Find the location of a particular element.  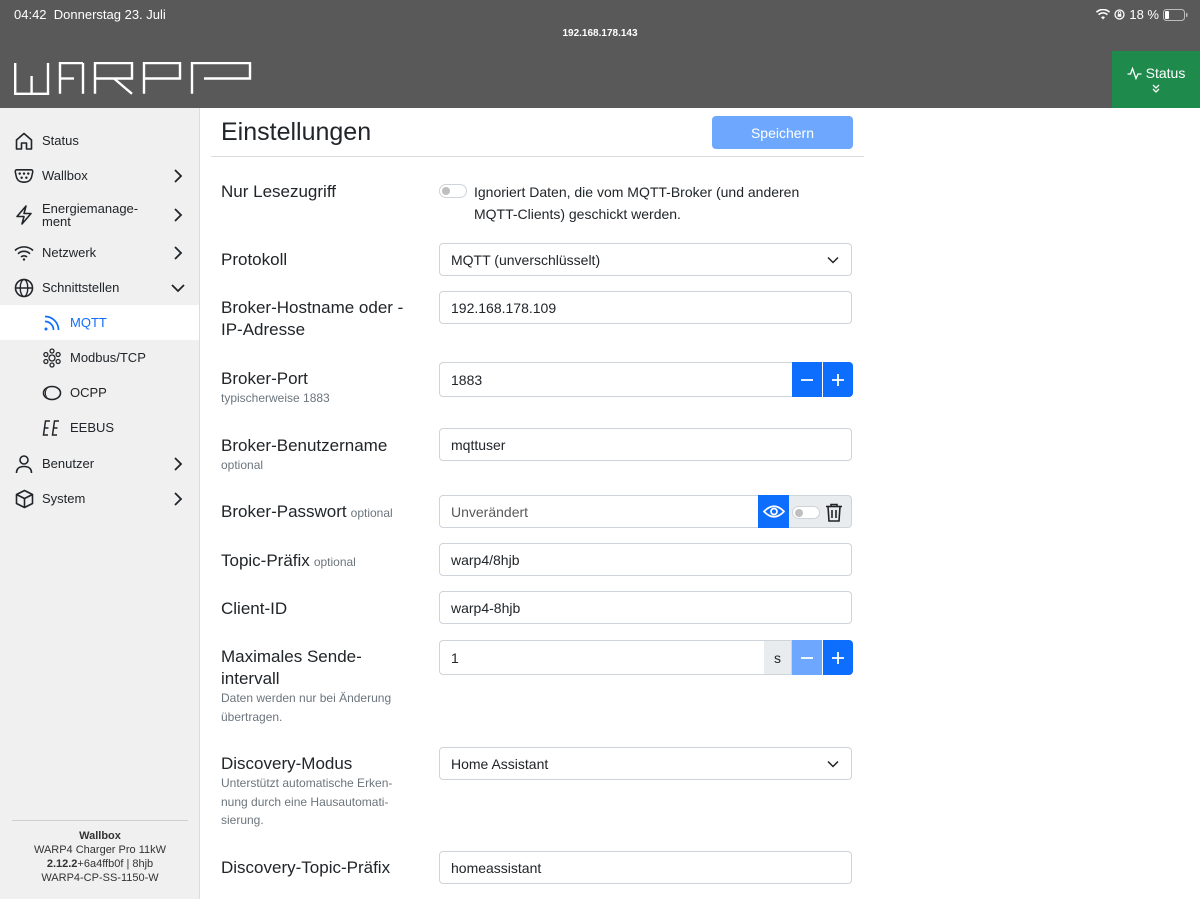

warp-logo is located at coordinates (133, 78).